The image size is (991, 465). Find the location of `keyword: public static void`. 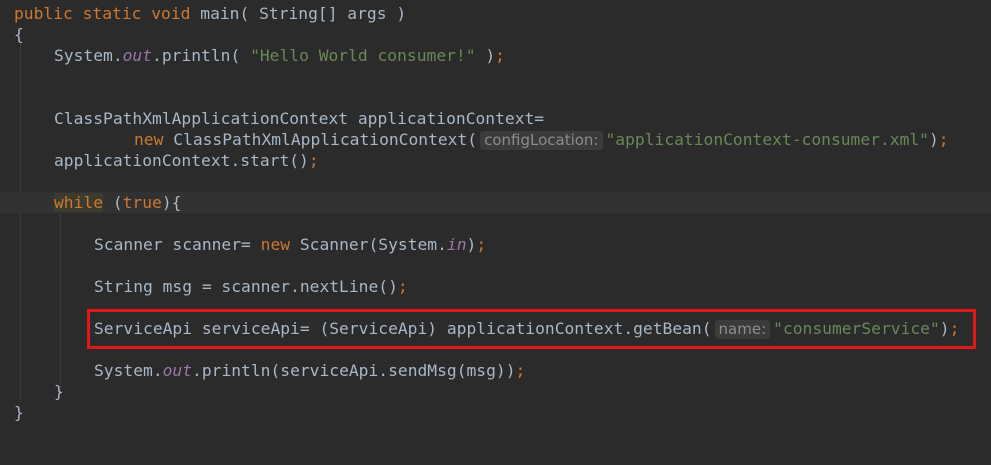

keyword: public static void is located at coordinates (102, 13).